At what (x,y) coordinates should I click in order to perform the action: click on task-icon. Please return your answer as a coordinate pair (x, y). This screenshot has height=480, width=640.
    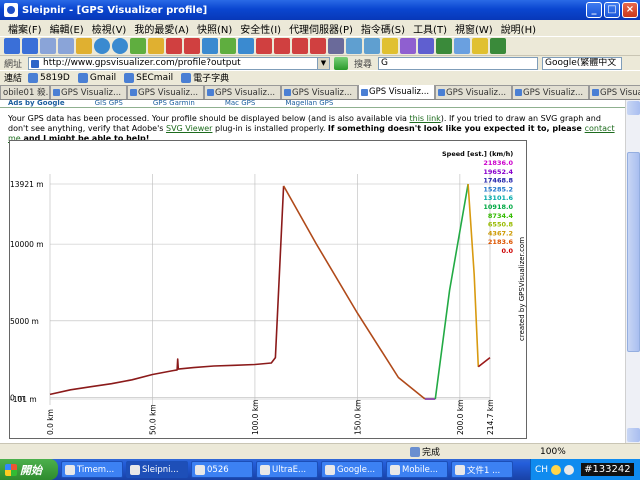
    Looking at the image, I should click on (265, 469).